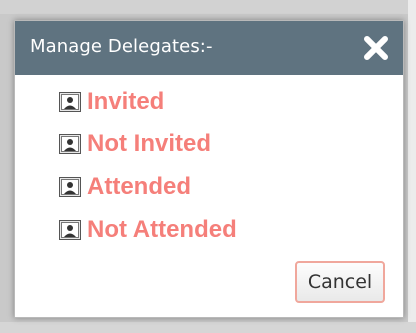 This screenshot has height=333, width=416. I want to click on option-label: Not Invited, so click(149, 143).